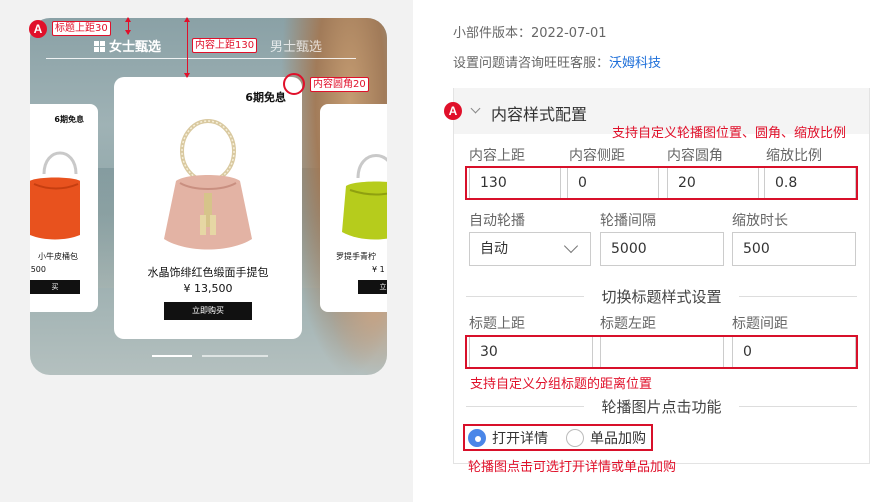 This screenshot has width=893, height=502. Describe the element at coordinates (760, 221) in the screenshot. I see `label-zoom-duration: 缩放时长` at that location.